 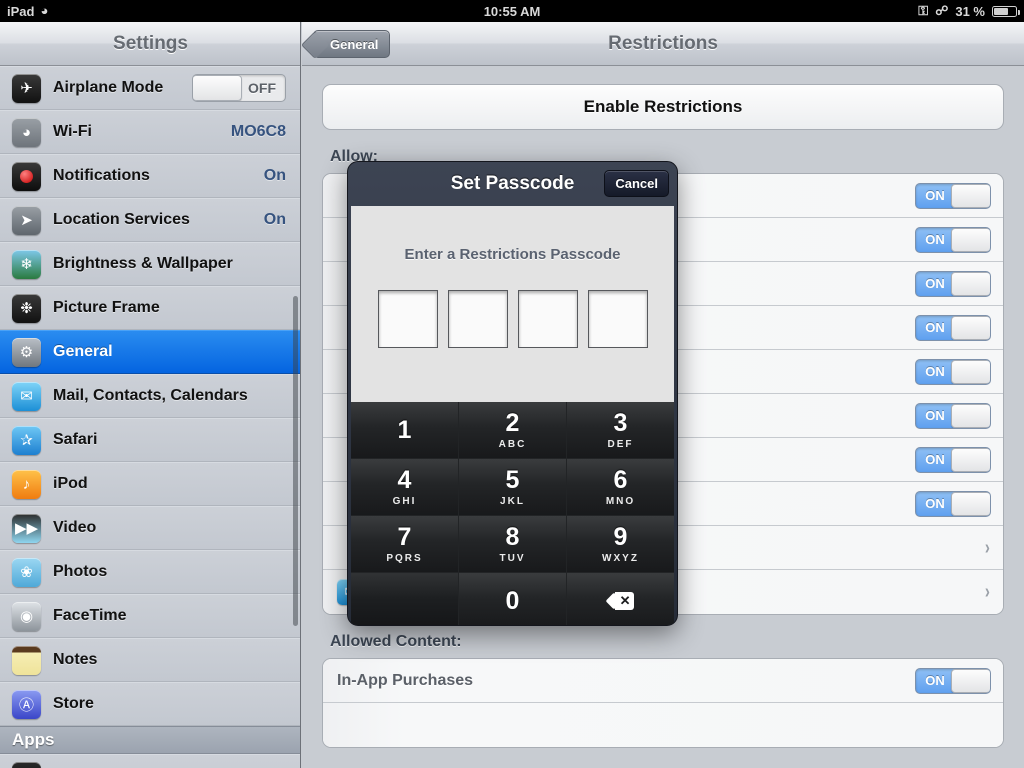 What do you see at coordinates (150, 176) in the screenshot?
I see `sidebar-item-notifications: Notifications On` at bounding box center [150, 176].